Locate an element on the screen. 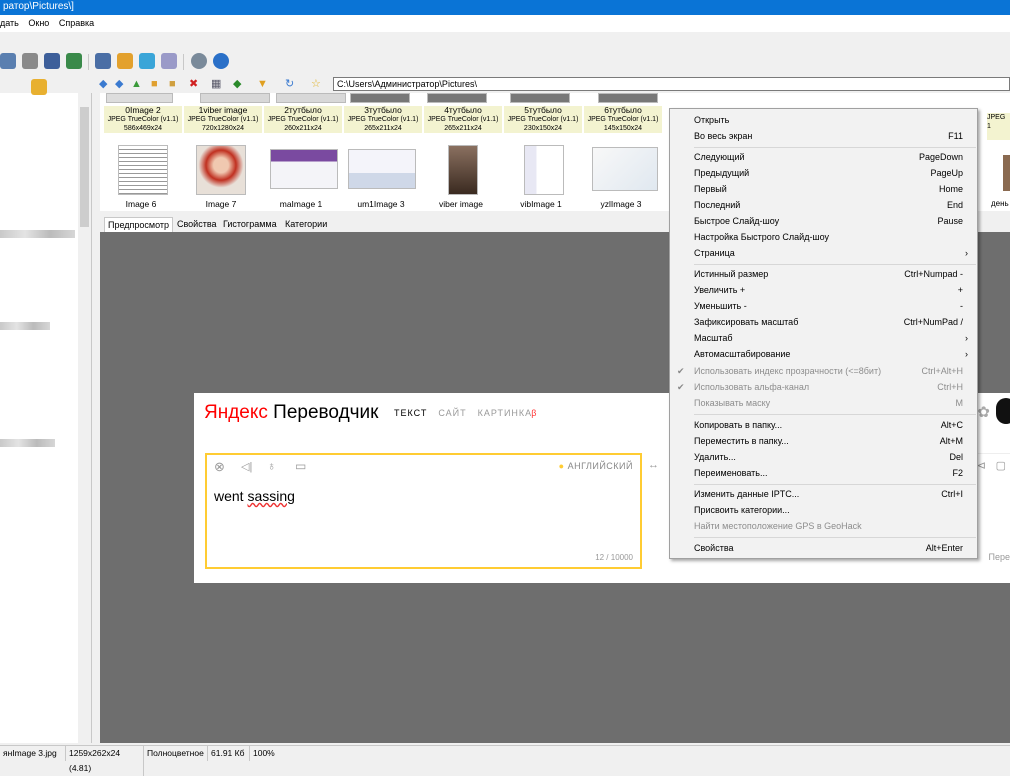 This screenshot has height=776, width=1010. menu-item-show-mask: Показывать маскуM is located at coordinates (823, 403).